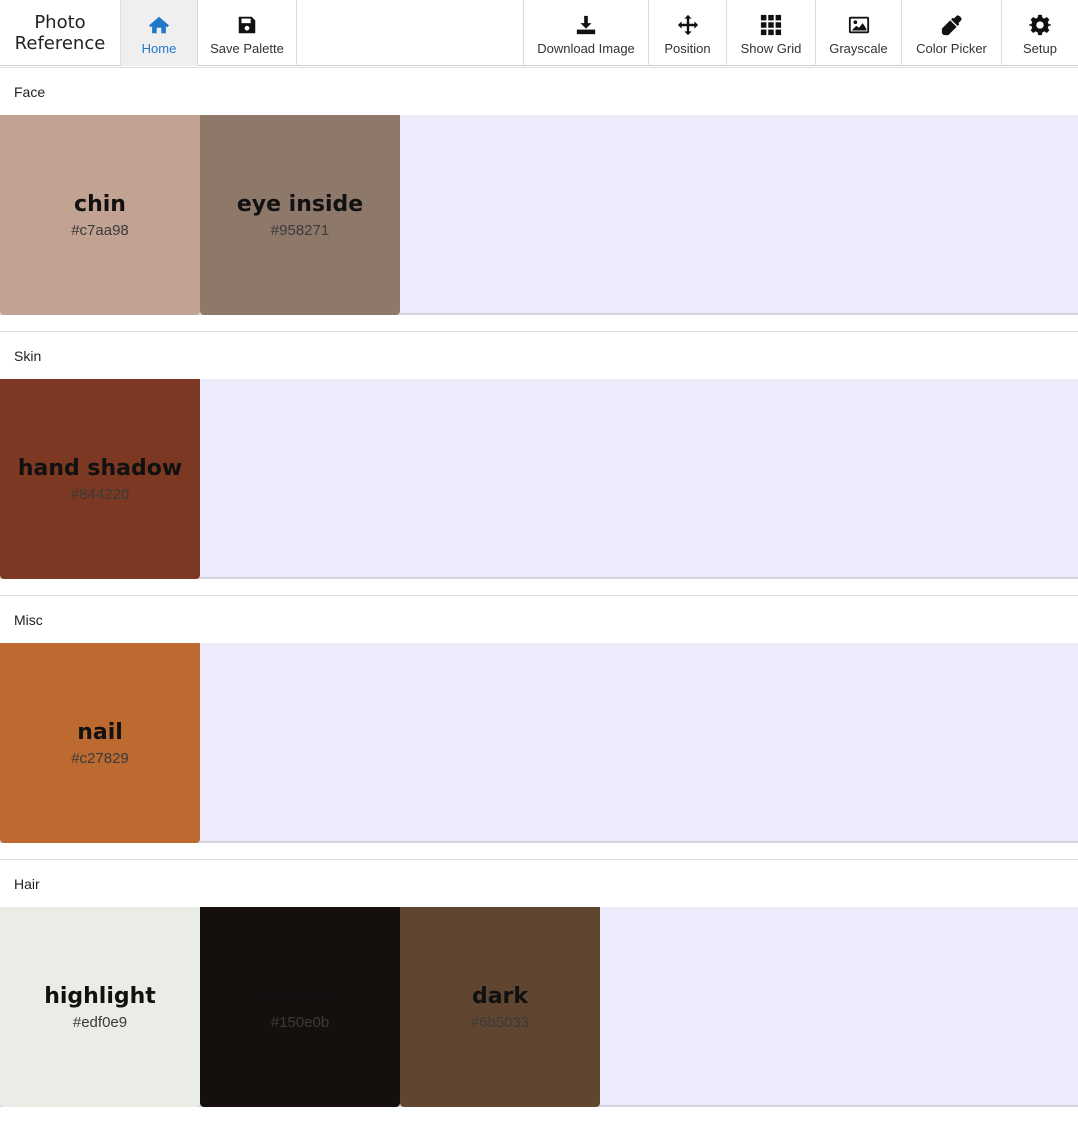 This screenshot has width=1078, height=1125. Describe the element at coordinates (1040, 25) in the screenshot. I see `gear-icon` at that location.